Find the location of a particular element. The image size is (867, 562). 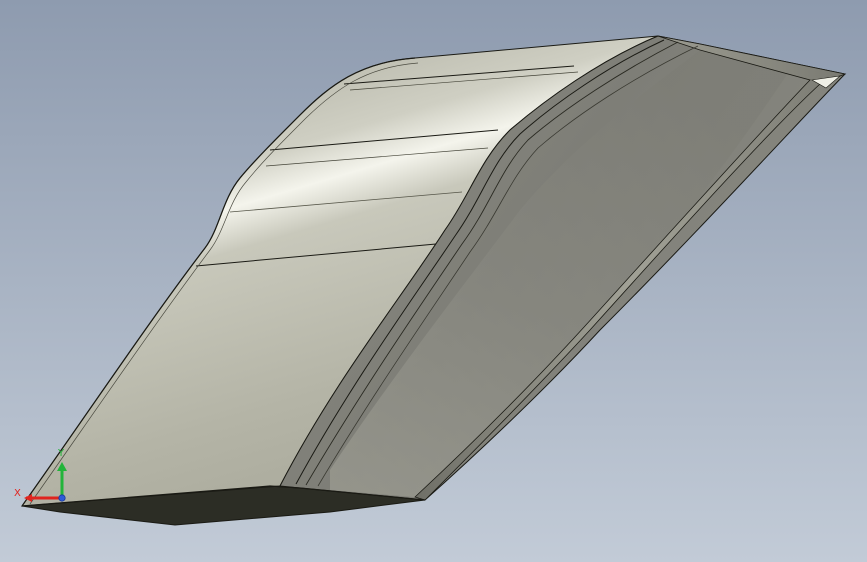

triad-z-axis is located at coordinates (62, 498).